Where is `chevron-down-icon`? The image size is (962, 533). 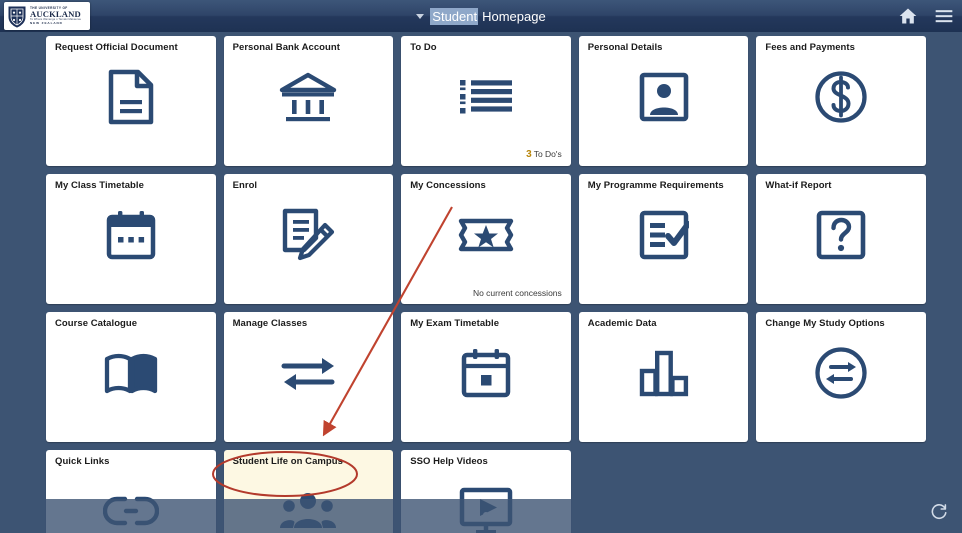
chevron-down-icon is located at coordinates (420, 16).